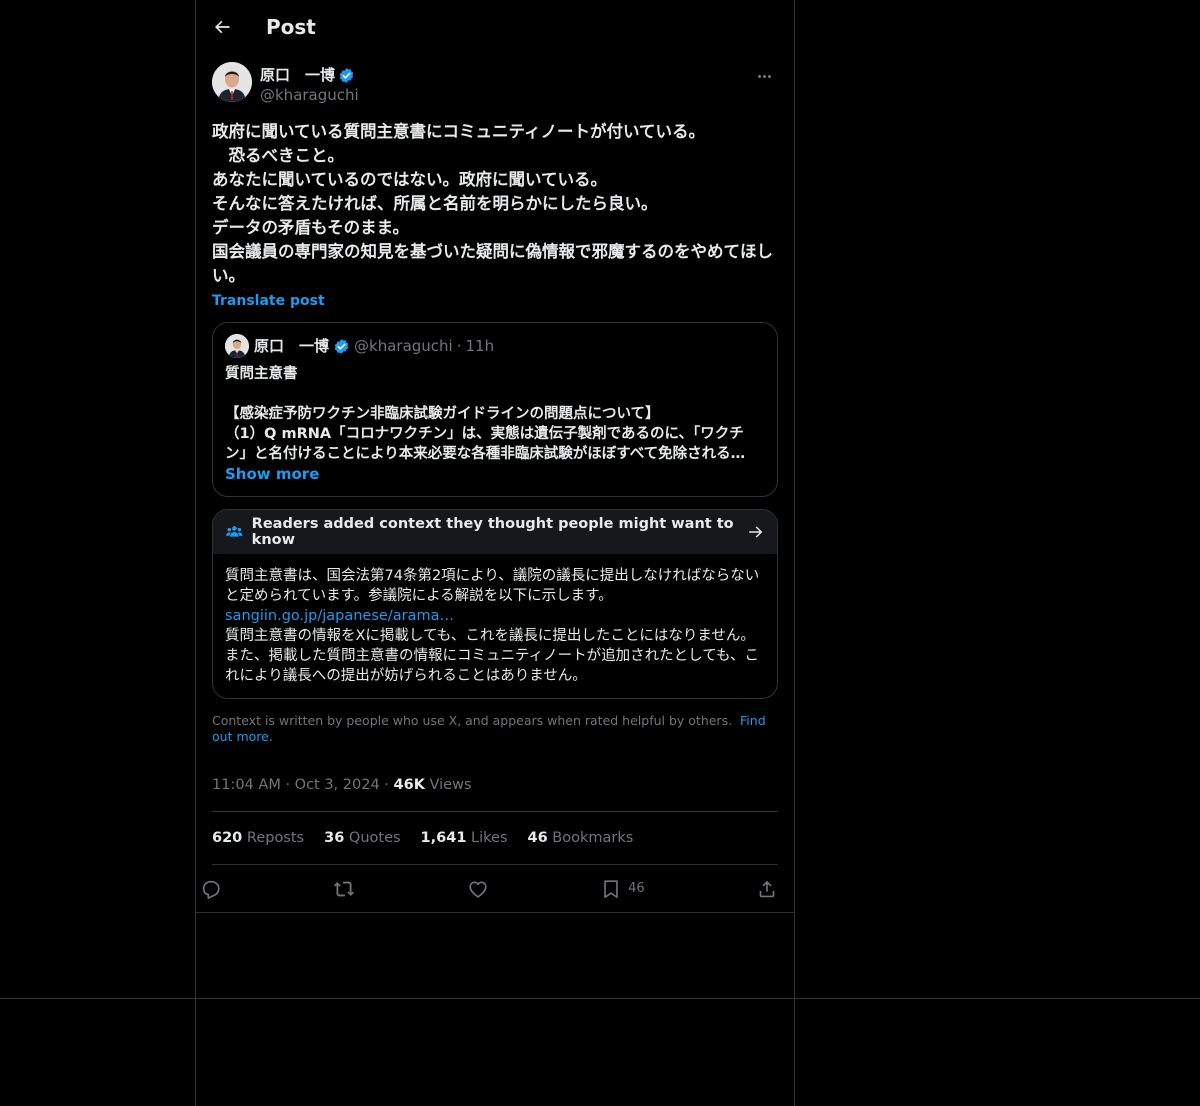 Image resolution: width=1200 pixels, height=1106 pixels. I want to click on horizontal-divider, so click(600, 998).